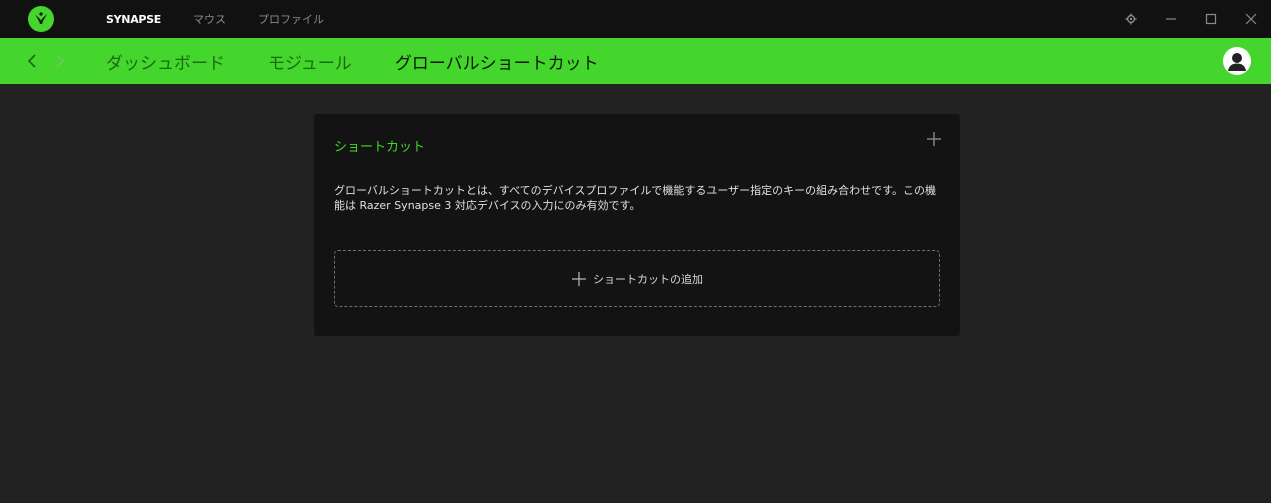 This screenshot has width=1271, height=503. Describe the element at coordinates (380, 147) in the screenshot. I see `panel-title: ショートカット` at that location.